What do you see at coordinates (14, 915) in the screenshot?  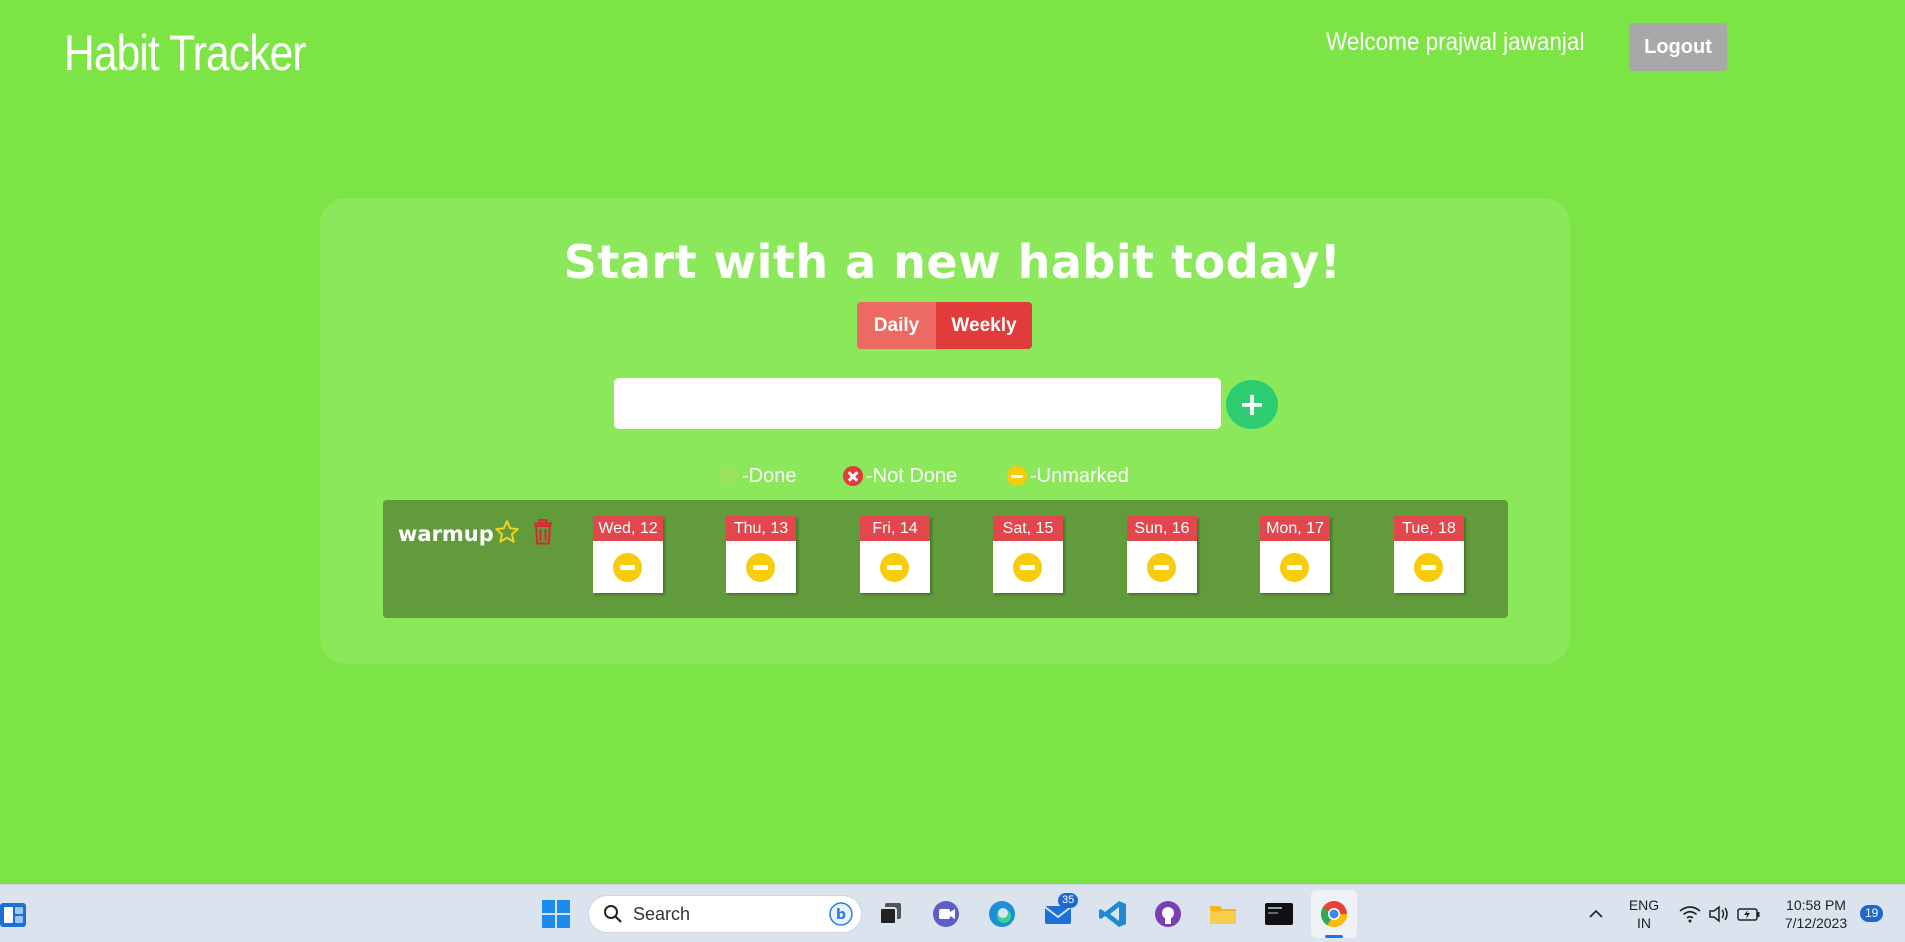 I see `widgets-icon` at bounding box center [14, 915].